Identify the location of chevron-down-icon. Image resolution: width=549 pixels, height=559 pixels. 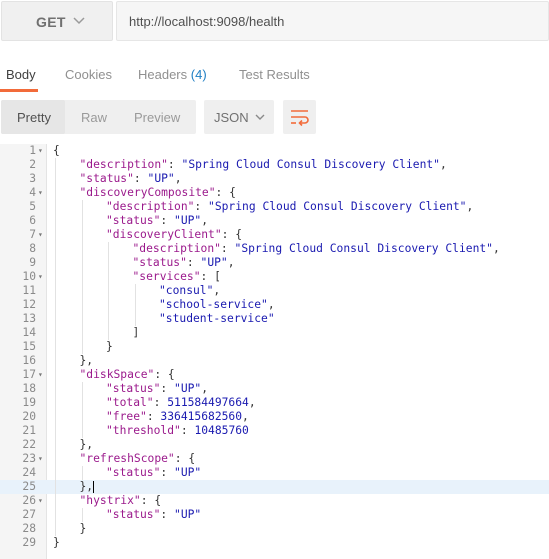
(260, 117).